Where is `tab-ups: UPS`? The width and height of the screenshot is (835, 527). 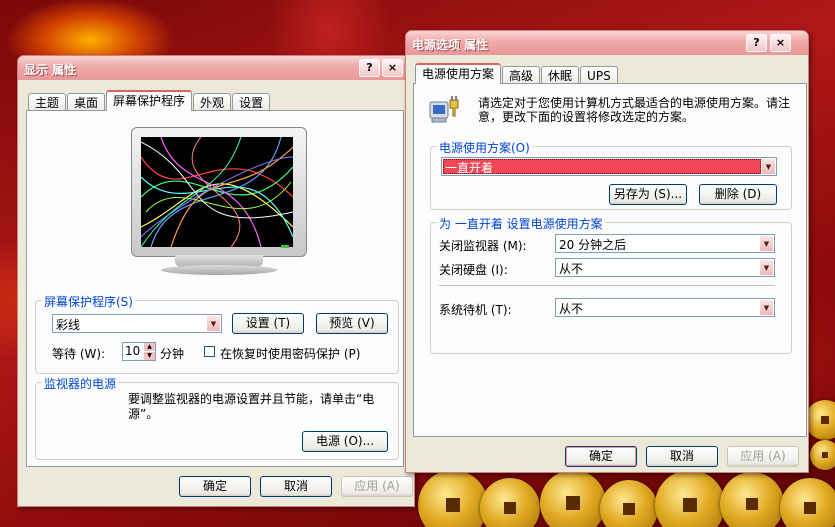 tab-ups: UPS is located at coordinates (599, 75).